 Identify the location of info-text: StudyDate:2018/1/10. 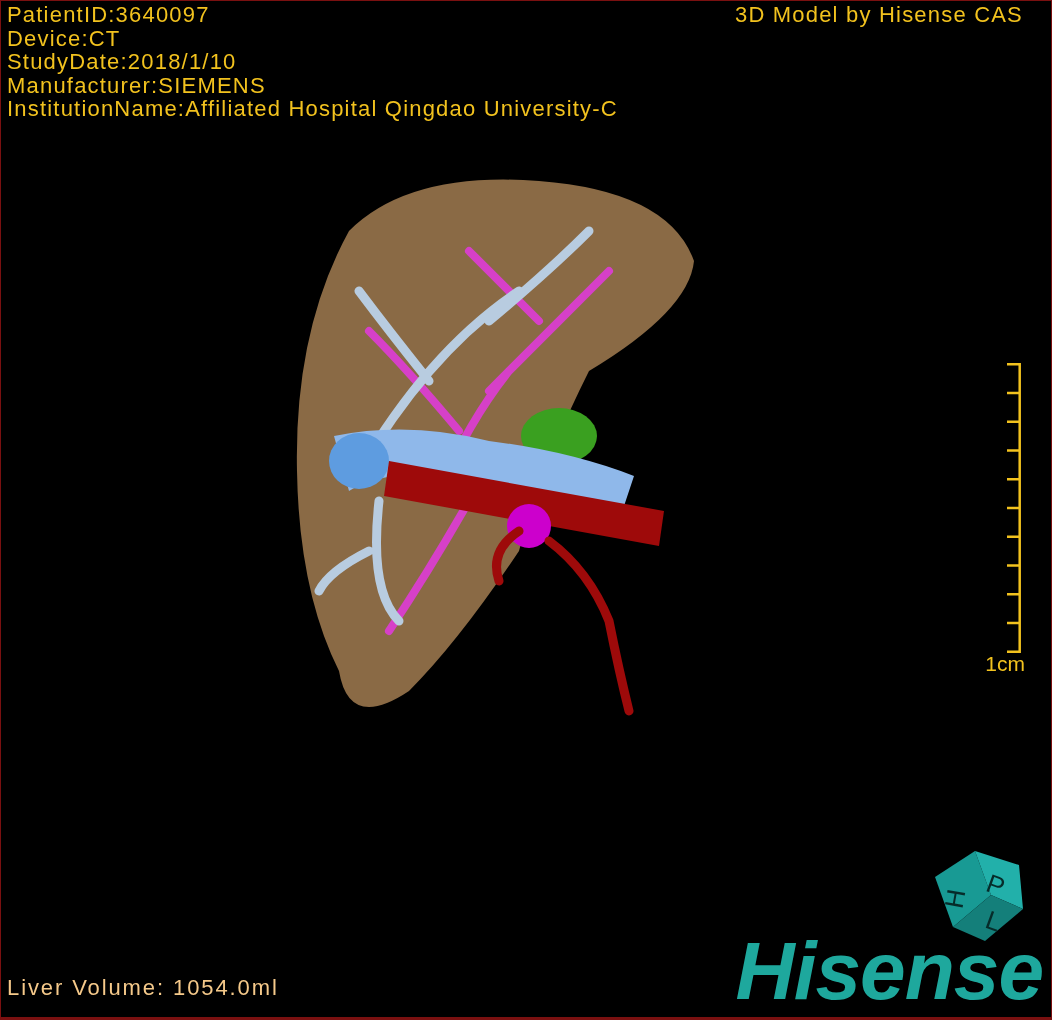
(122, 62).